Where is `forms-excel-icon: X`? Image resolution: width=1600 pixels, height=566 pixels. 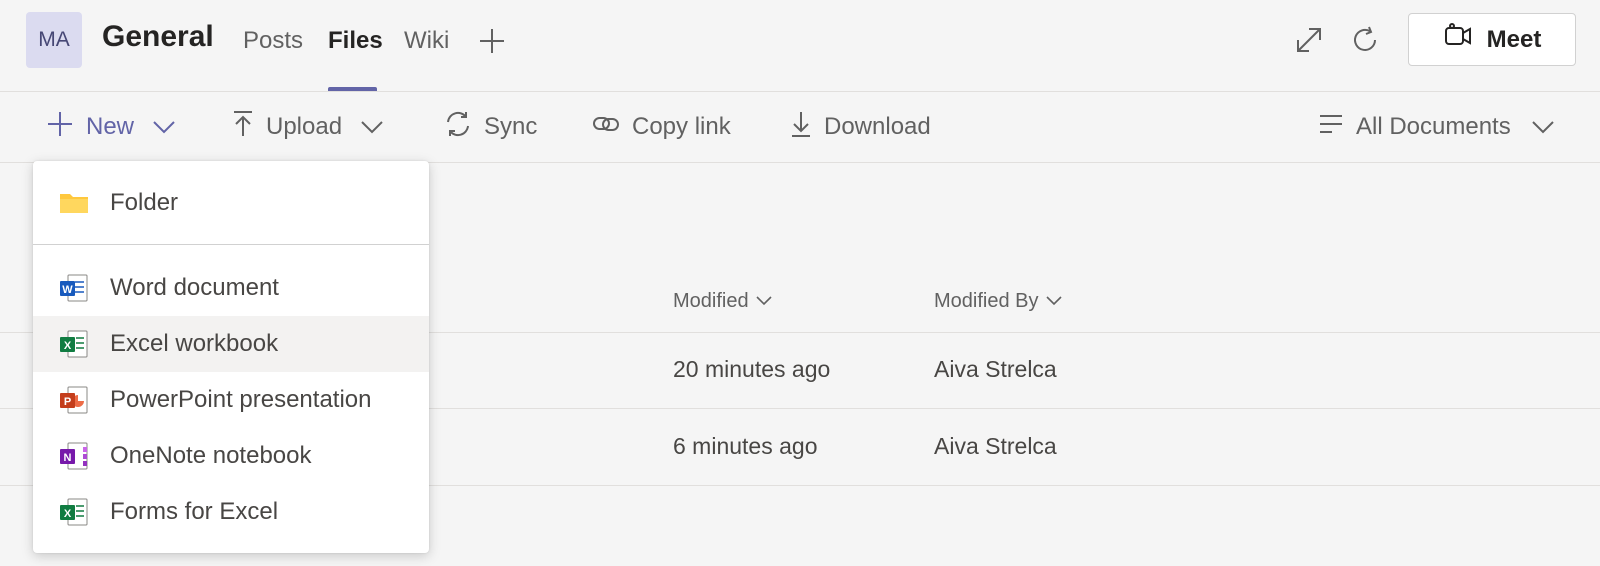
forms-excel-icon: X is located at coordinates (74, 512).